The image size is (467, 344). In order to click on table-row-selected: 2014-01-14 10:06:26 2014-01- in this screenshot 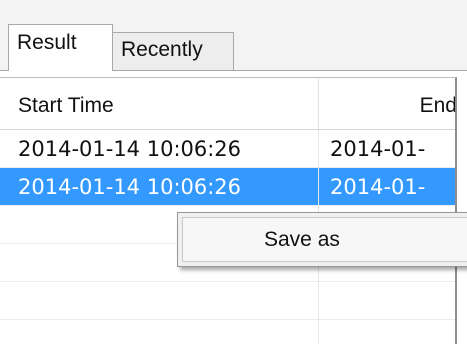, I will do `click(227, 187)`.